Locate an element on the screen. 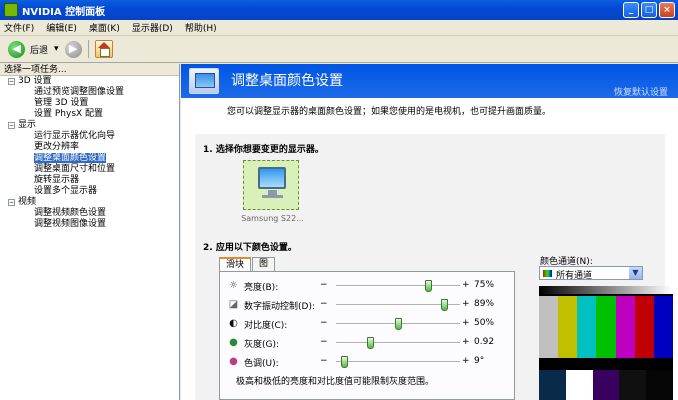 This screenshot has width=678, height=400. monitor-icon is located at coordinates (272, 178).